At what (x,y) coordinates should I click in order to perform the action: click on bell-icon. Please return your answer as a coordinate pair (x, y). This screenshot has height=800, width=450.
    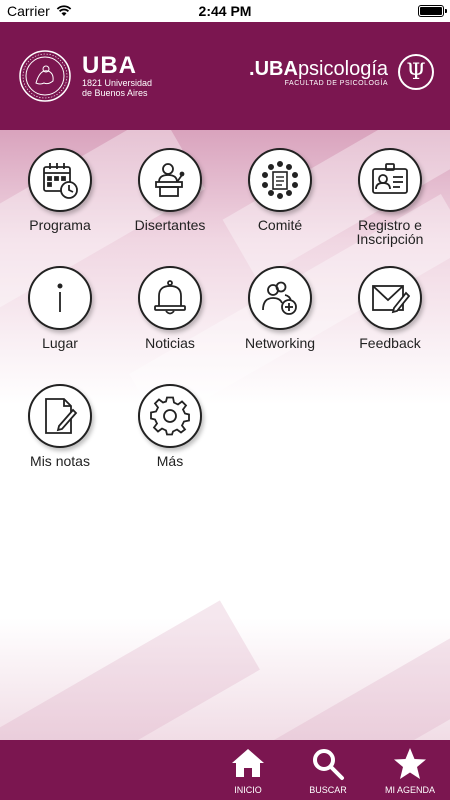
    Looking at the image, I should click on (170, 297).